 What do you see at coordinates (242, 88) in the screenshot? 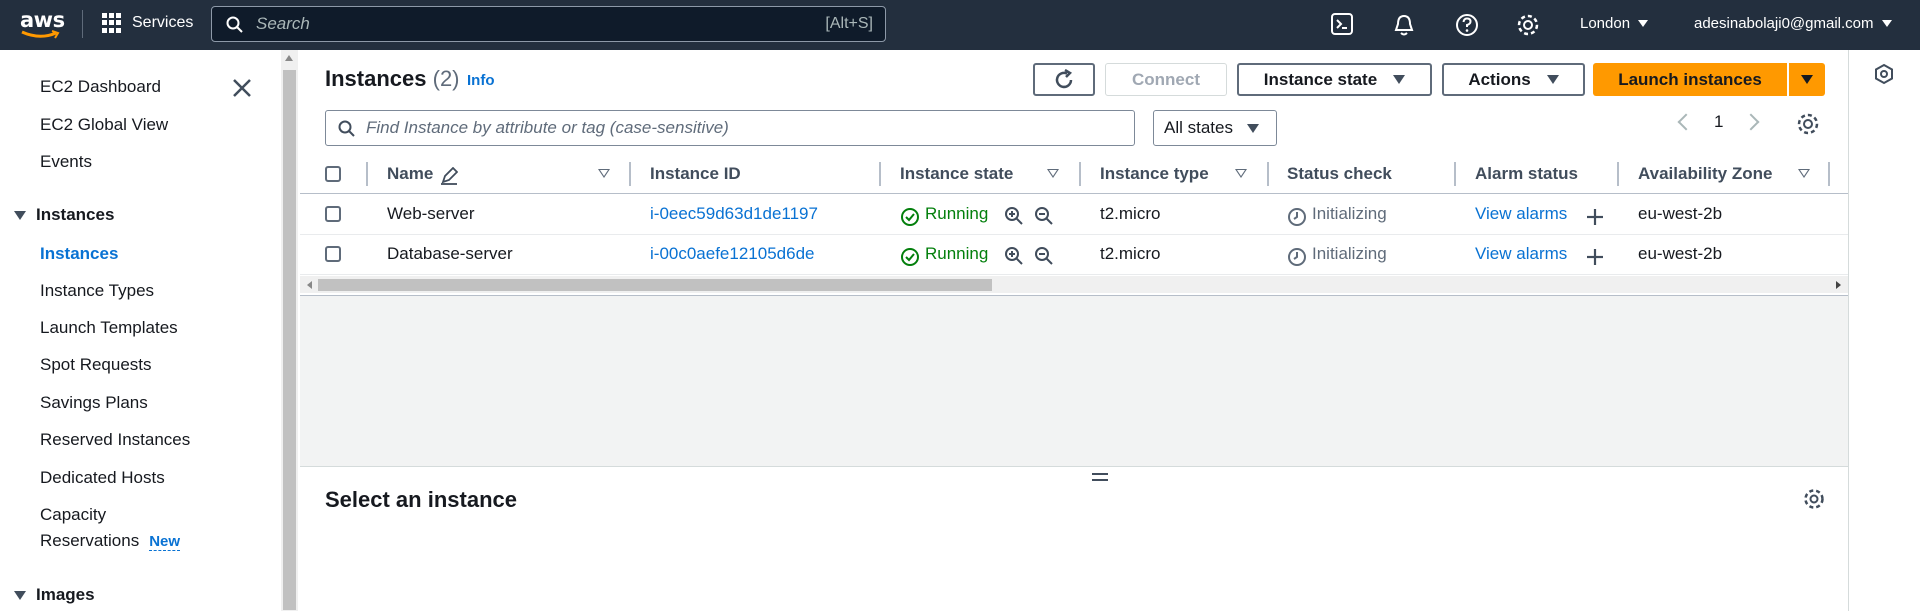
I see `close-icon` at bounding box center [242, 88].